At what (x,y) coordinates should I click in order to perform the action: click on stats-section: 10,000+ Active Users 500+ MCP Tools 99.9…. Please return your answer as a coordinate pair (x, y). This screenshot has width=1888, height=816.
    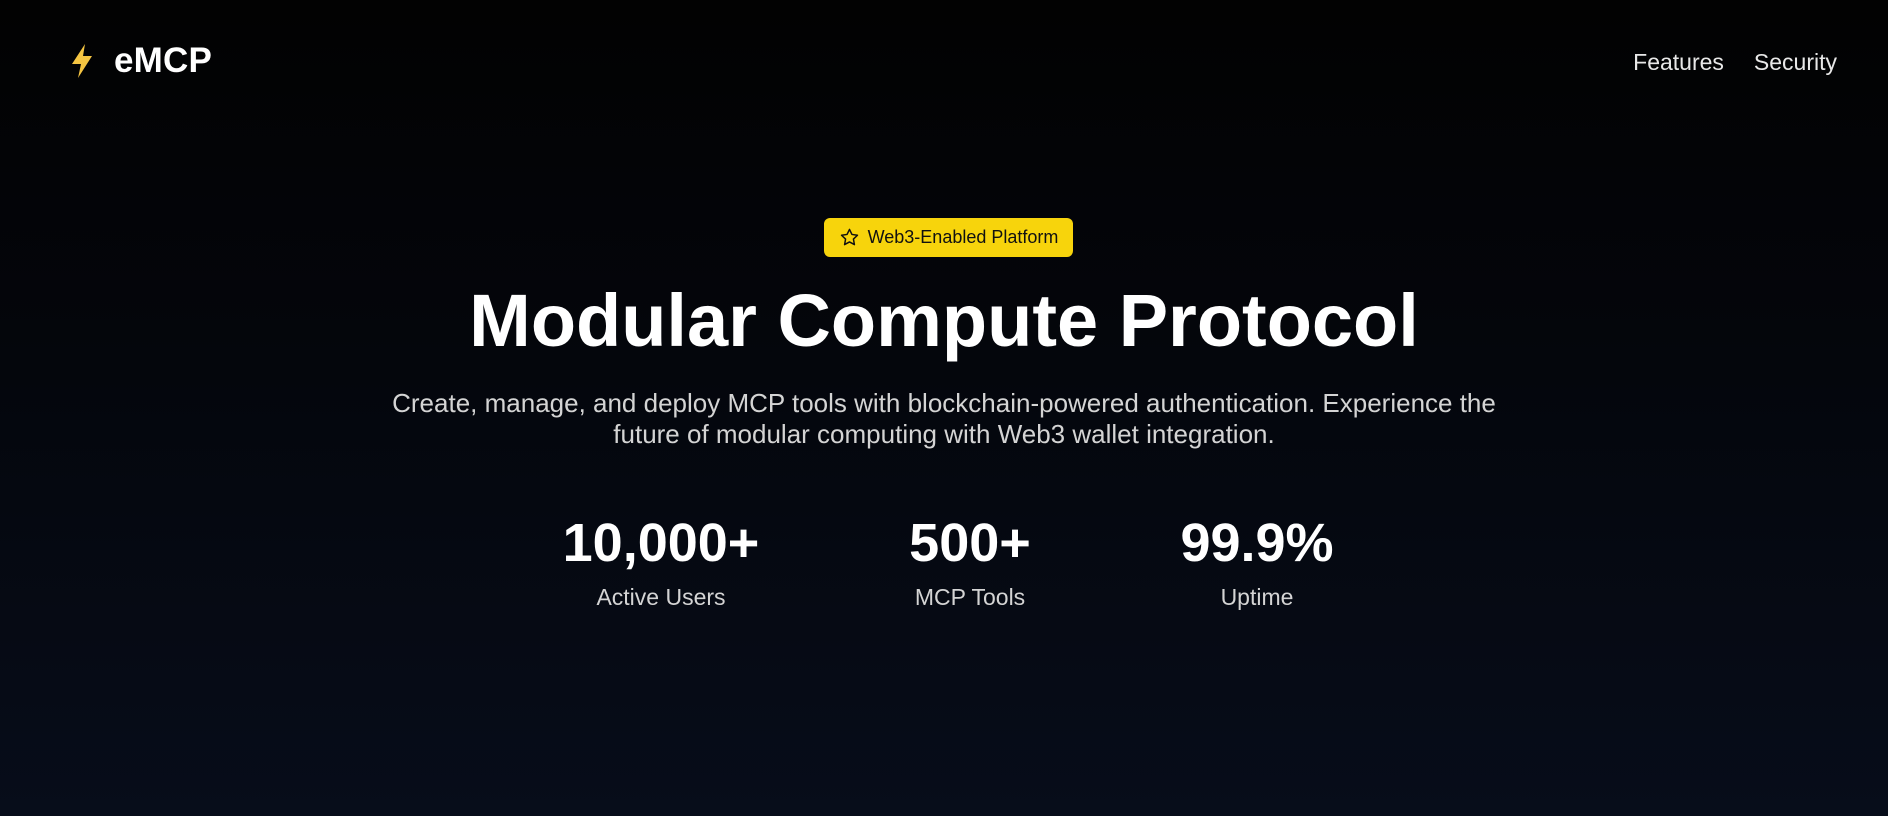
    Looking at the image, I should click on (944, 567).